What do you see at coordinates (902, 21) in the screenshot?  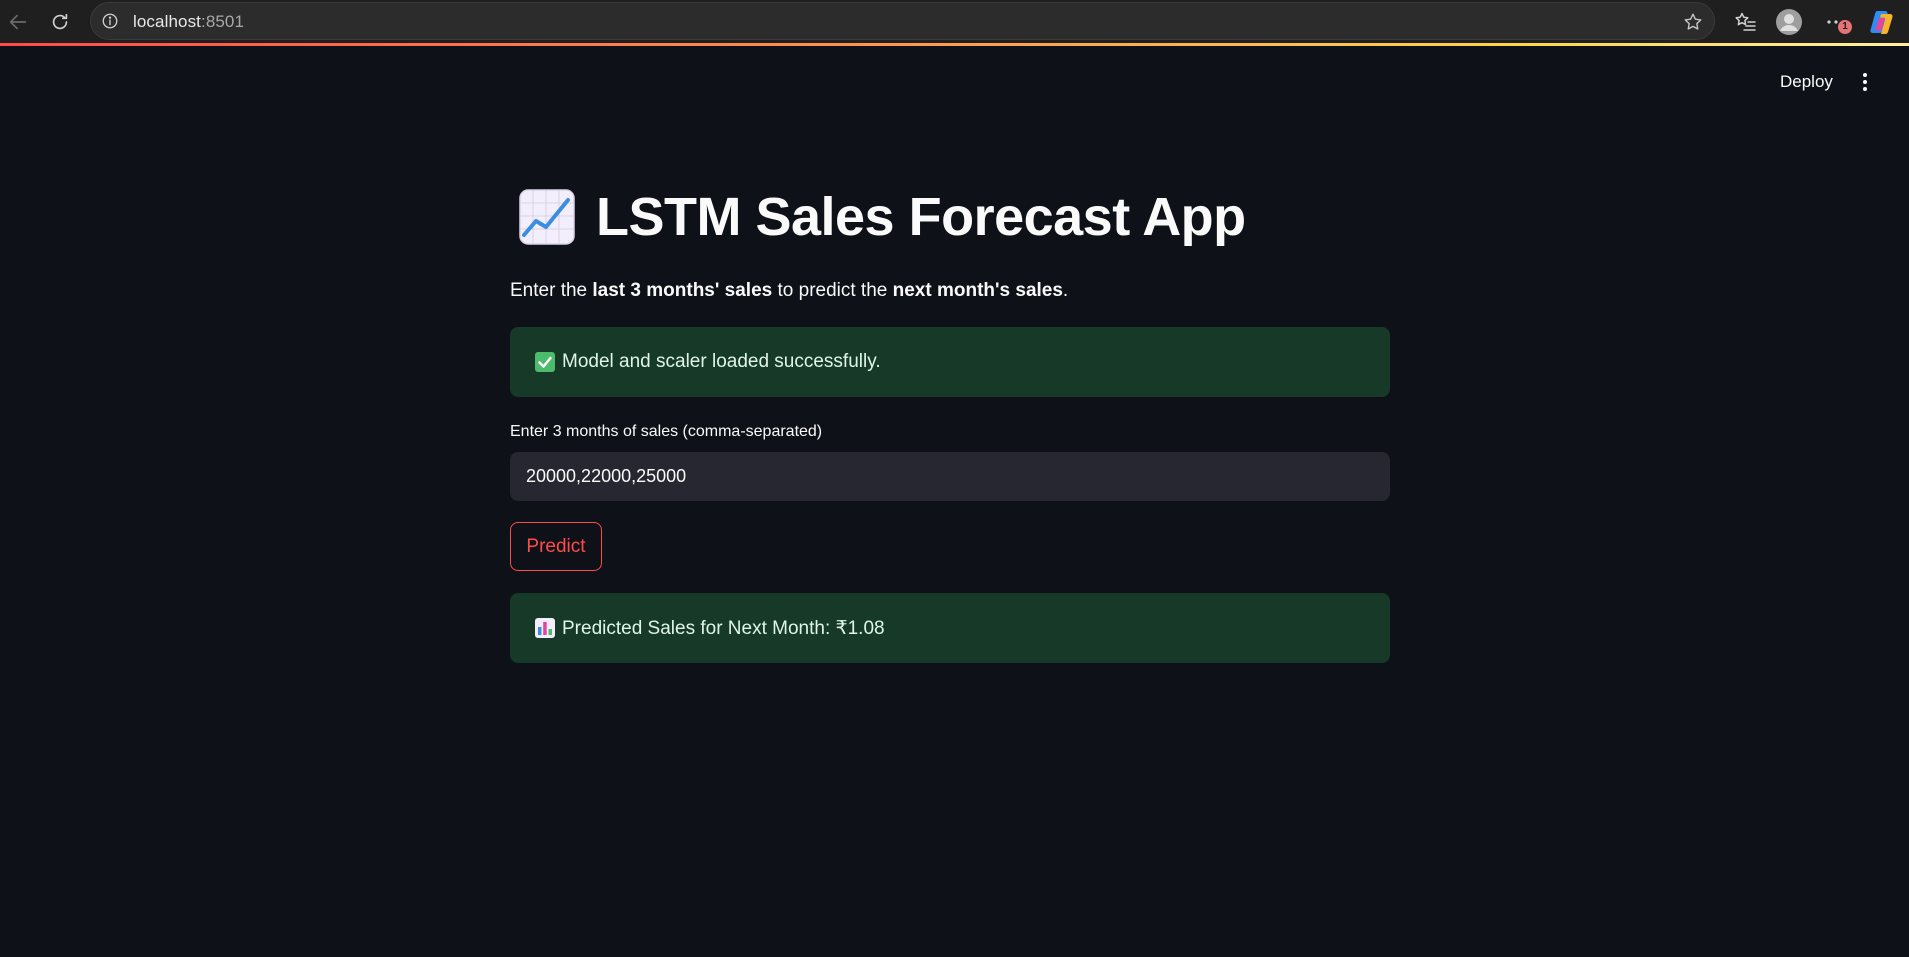 I see `address-bar: localhost:8501` at bounding box center [902, 21].